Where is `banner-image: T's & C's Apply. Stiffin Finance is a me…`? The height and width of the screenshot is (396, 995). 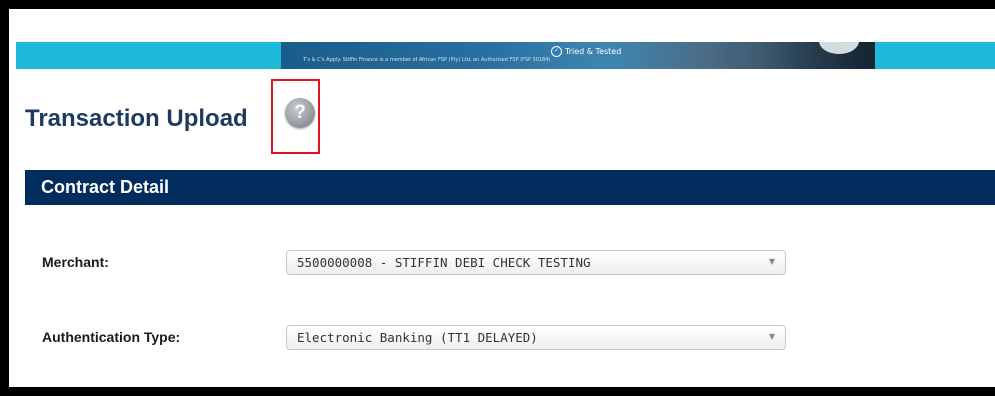
banner-image: T's & C's Apply. Stiffin Finance is a me… is located at coordinates (578, 55).